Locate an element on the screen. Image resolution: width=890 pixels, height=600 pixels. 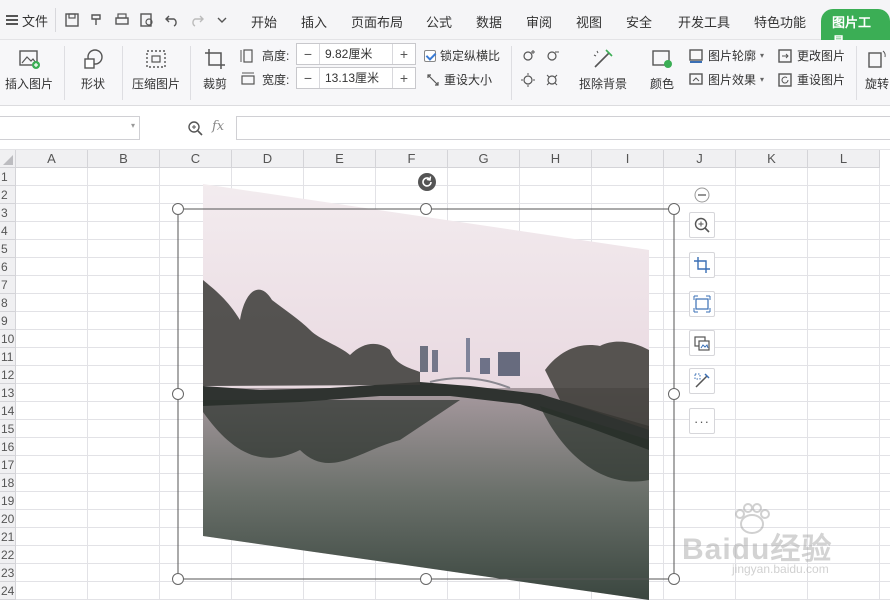
lock-aspect-ratio-label: 锁定纵横比 is located at coordinates (470, 56).